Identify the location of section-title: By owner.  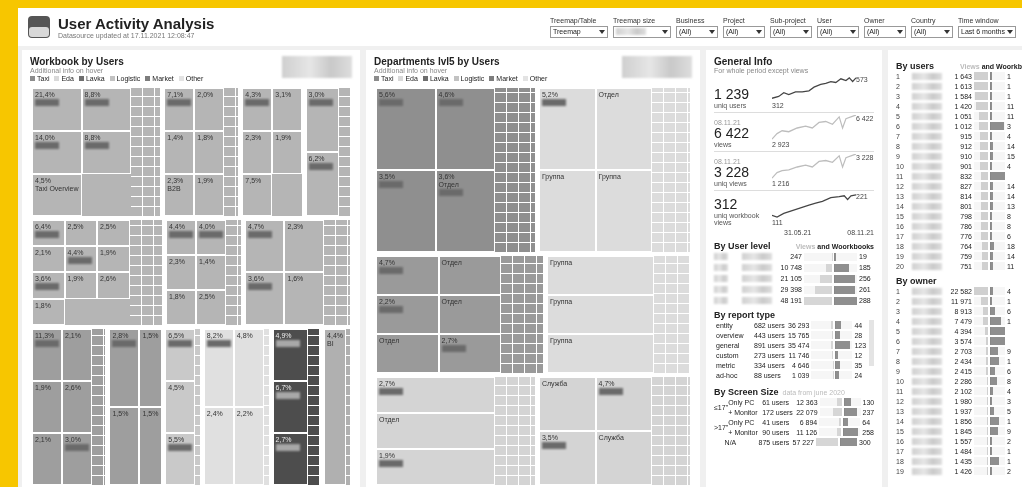
(916, 281).